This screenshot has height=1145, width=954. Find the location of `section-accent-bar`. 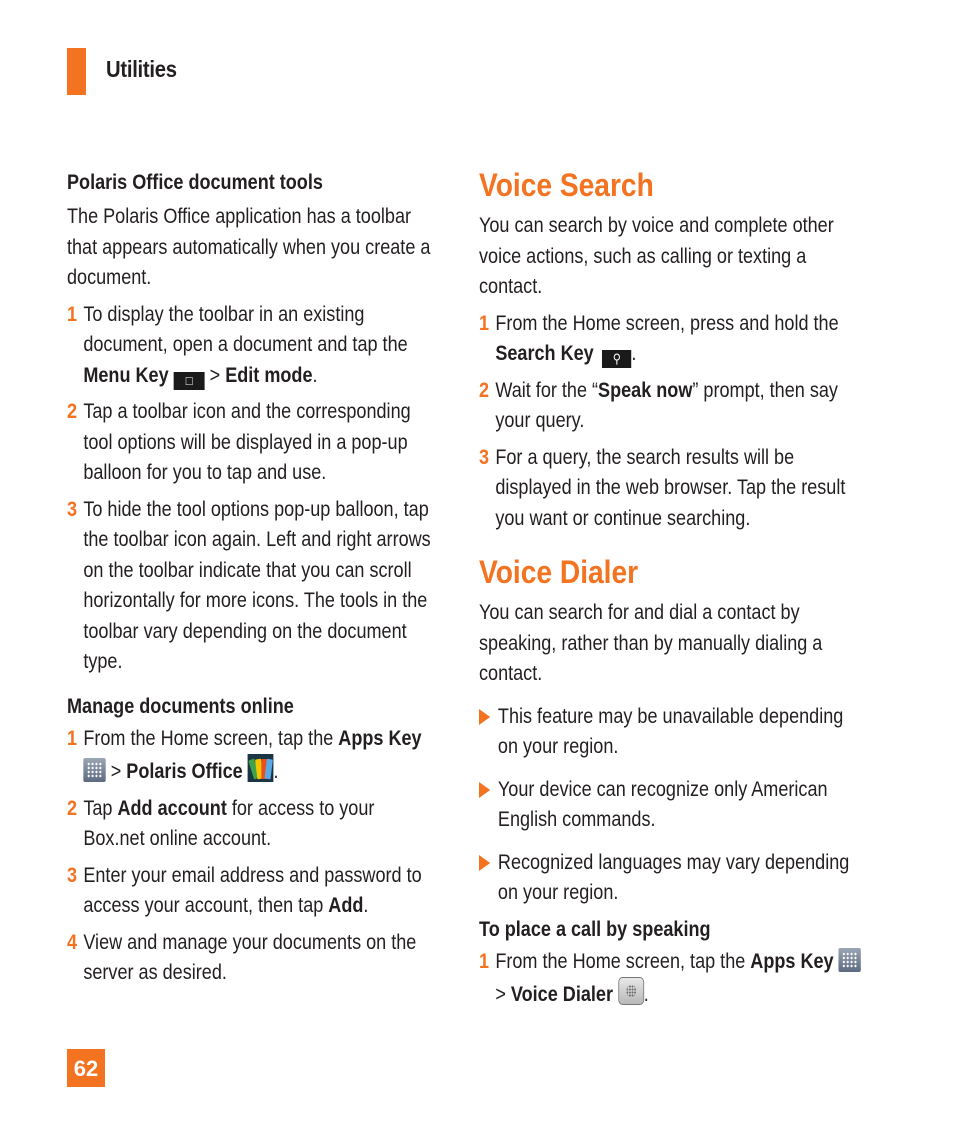

section-accent-bar is located at coordinates (76, 71).